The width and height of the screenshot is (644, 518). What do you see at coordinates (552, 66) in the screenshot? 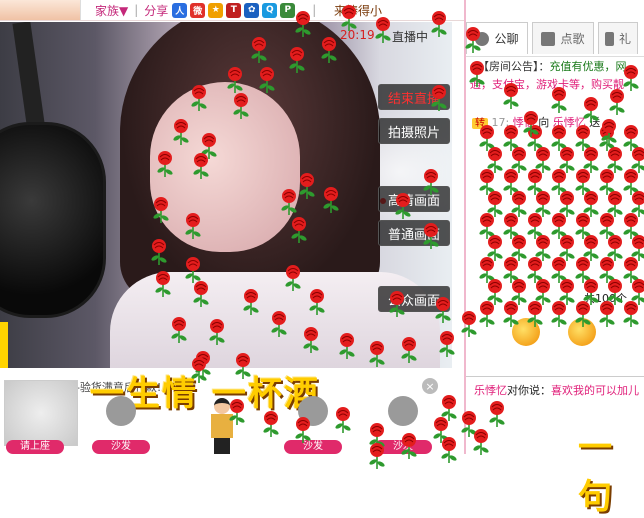
I see `room-notice: 【房间公告】：充值有优惠，网` at bounding box center [552, 66].